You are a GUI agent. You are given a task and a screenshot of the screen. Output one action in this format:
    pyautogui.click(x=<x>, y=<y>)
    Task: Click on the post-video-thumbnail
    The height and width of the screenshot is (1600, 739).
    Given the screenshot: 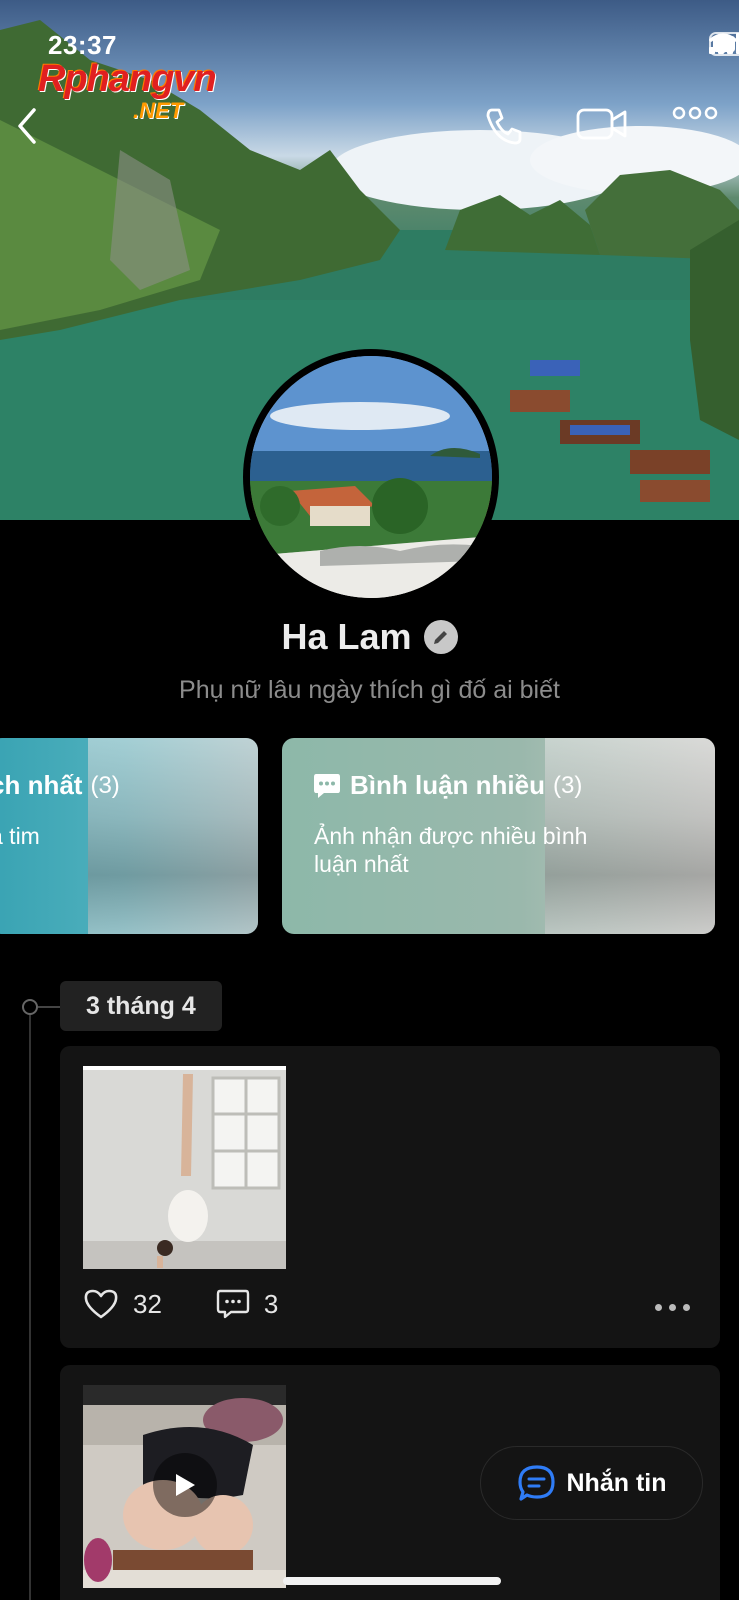 What is the action you would take?
    pyautogui.click(x=184, y=1486)
    